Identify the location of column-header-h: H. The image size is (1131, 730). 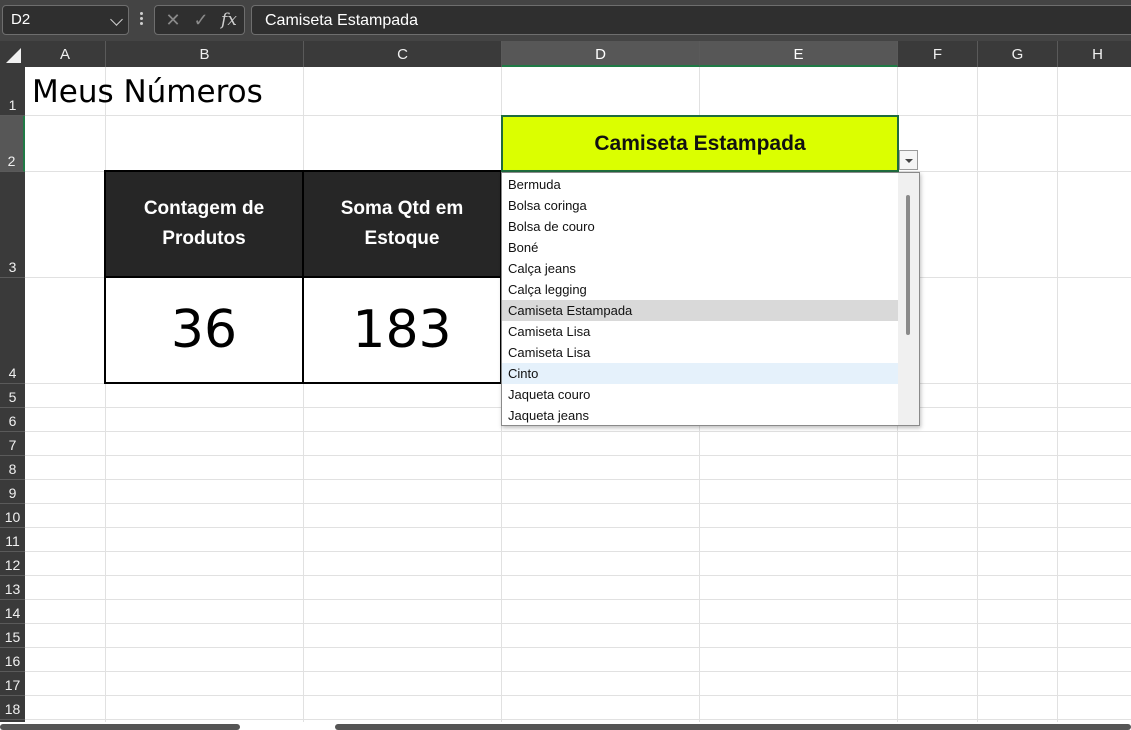
(1094, 54).